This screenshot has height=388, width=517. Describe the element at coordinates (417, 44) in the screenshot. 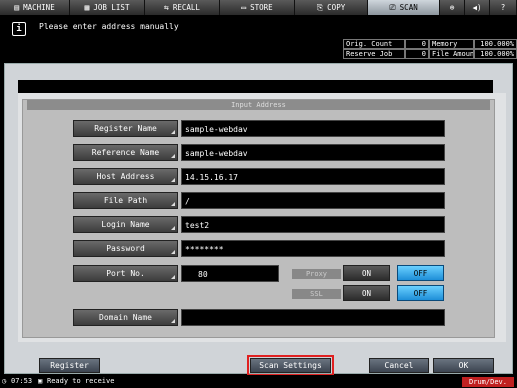

I see `orig-count-value: 0` at that location.